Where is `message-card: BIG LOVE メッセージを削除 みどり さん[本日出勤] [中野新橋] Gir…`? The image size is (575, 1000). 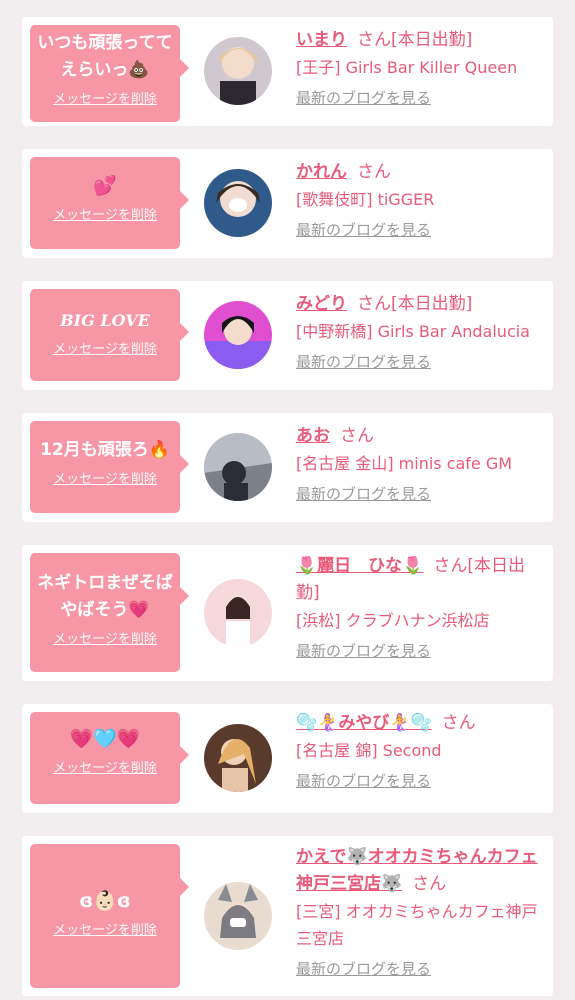 message-card: BIG LOVE メッセージを削除 みどり さん[本日出勤] [中野新橋] Gir… is located at coordinates (287, 335).